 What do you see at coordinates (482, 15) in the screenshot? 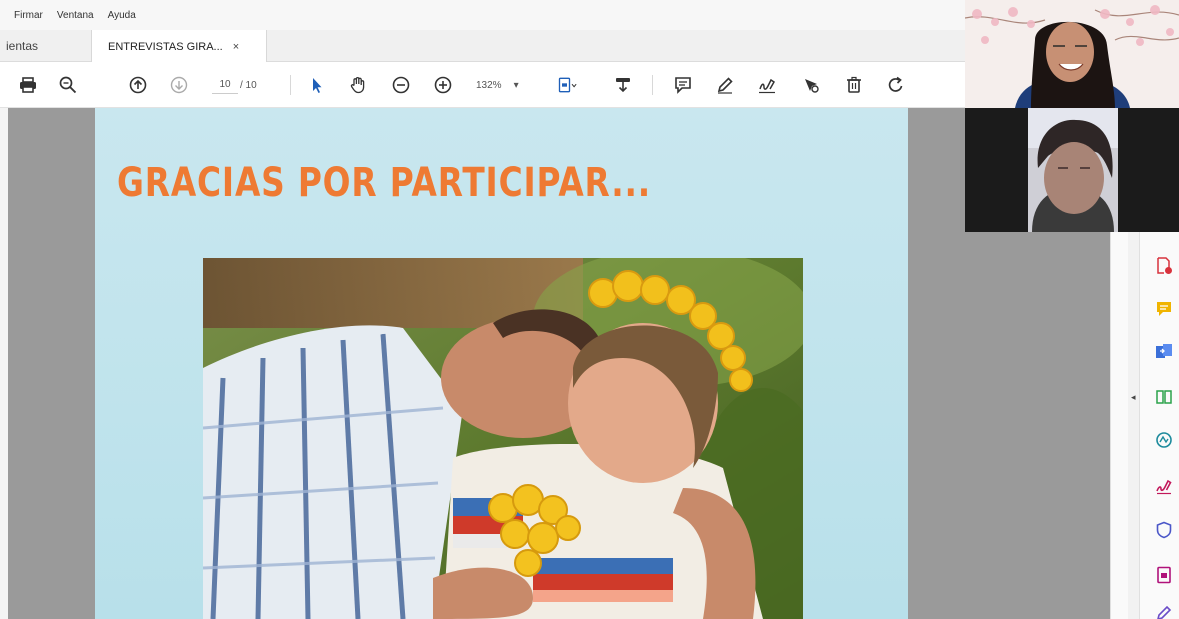
I see `menu-bar: Firmar Ventana Ayuda` at bounding box center [482, 15].